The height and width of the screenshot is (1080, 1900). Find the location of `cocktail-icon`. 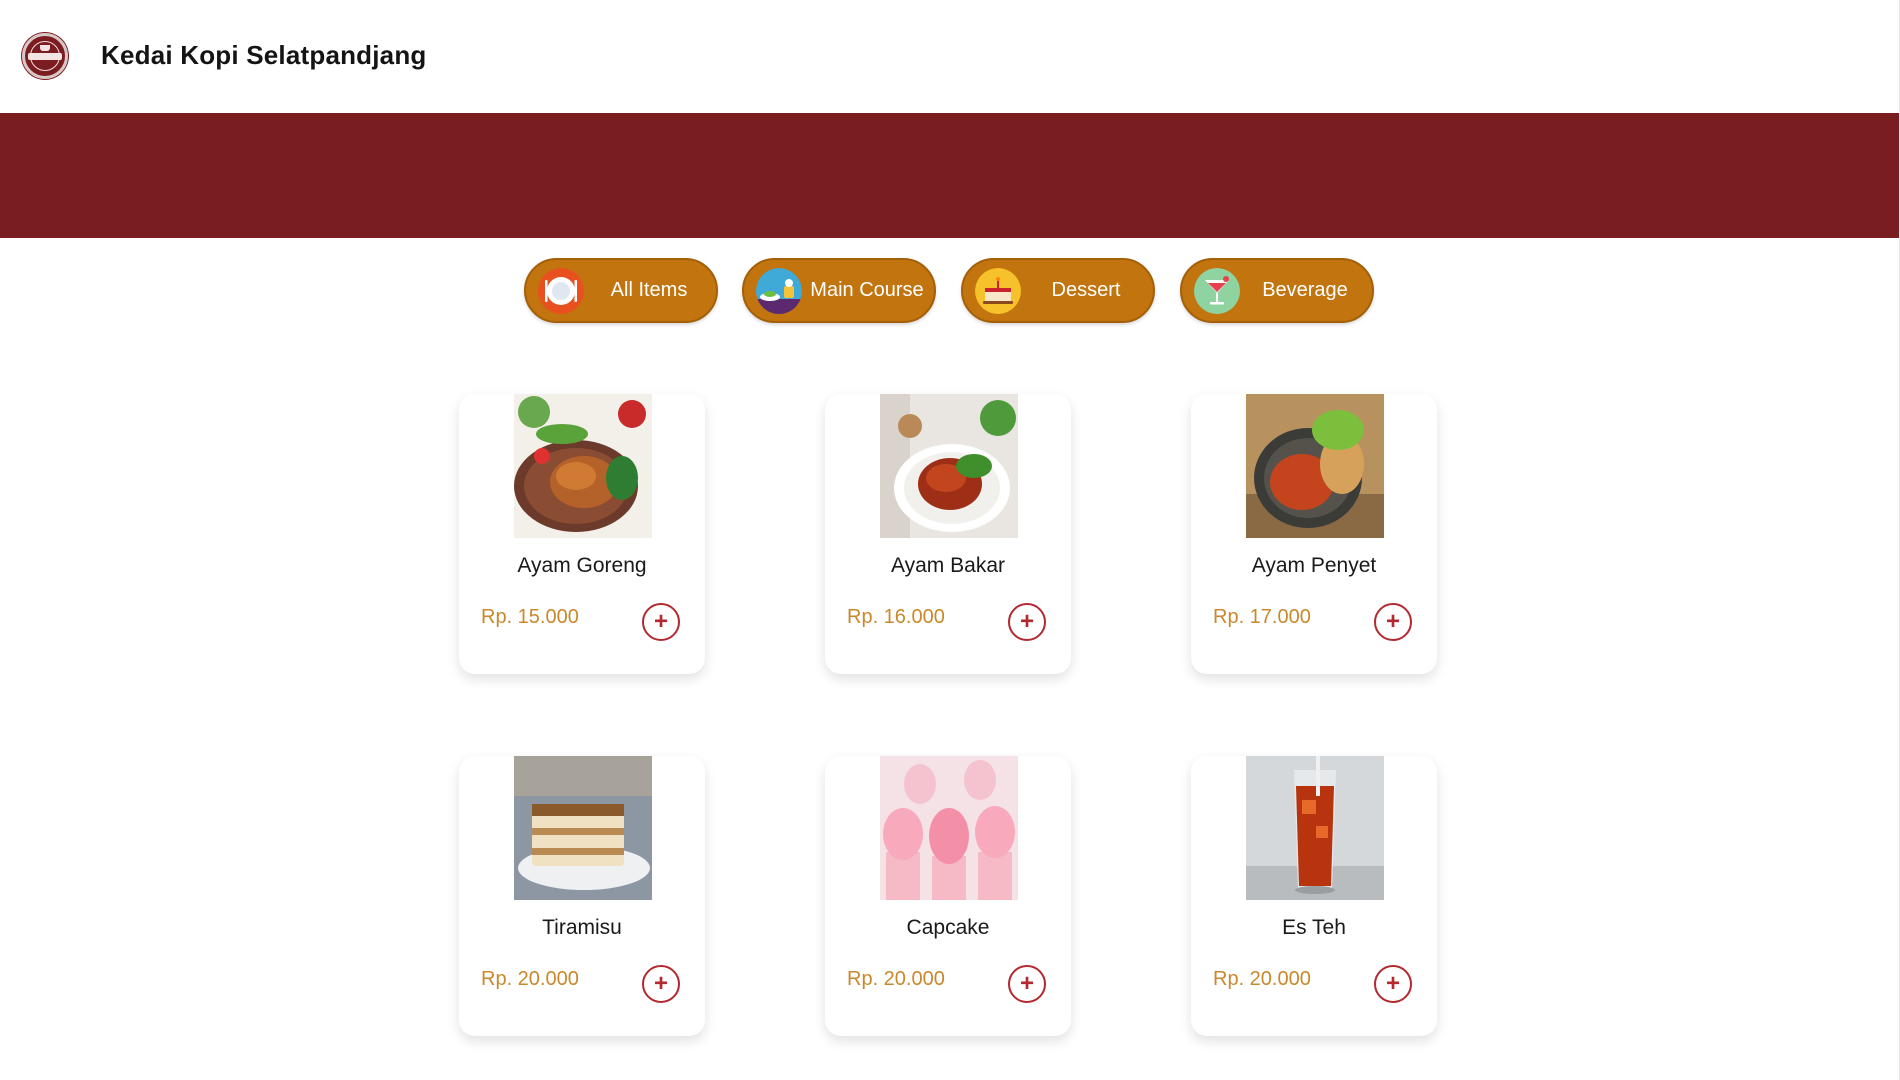

cocktail-icon is located at coordinates (1217, 291).